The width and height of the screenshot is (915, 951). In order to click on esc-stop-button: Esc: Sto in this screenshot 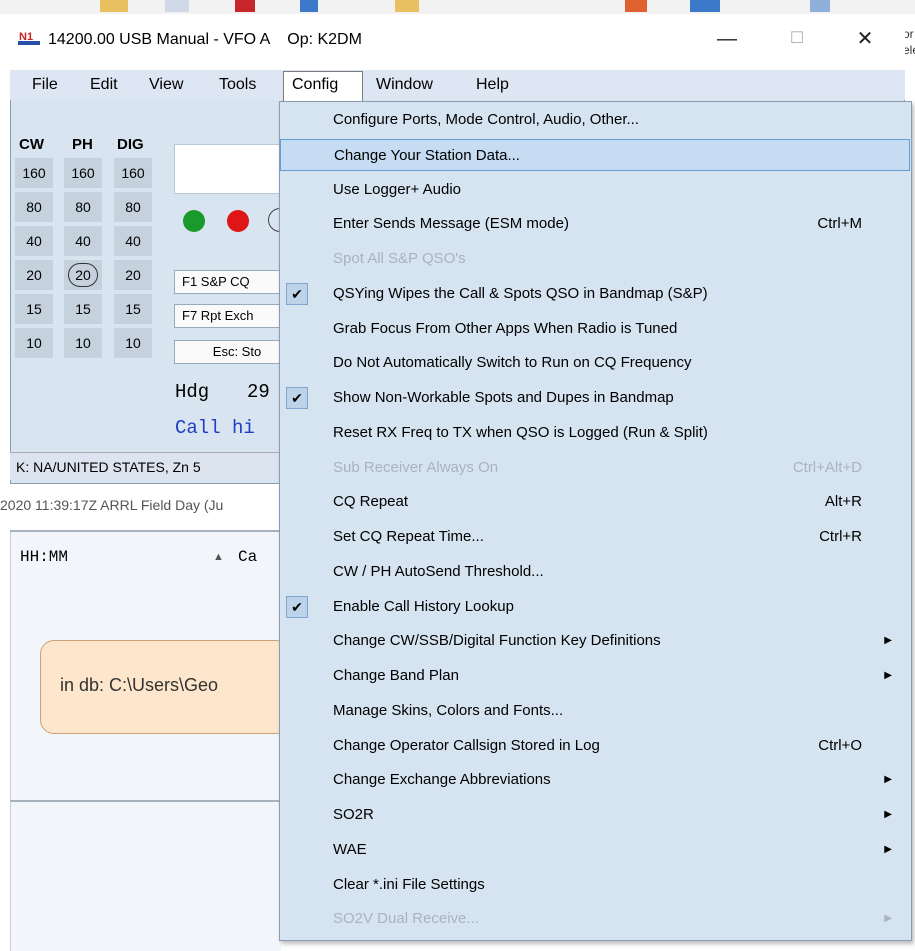, I will do `click(227, 352)`.